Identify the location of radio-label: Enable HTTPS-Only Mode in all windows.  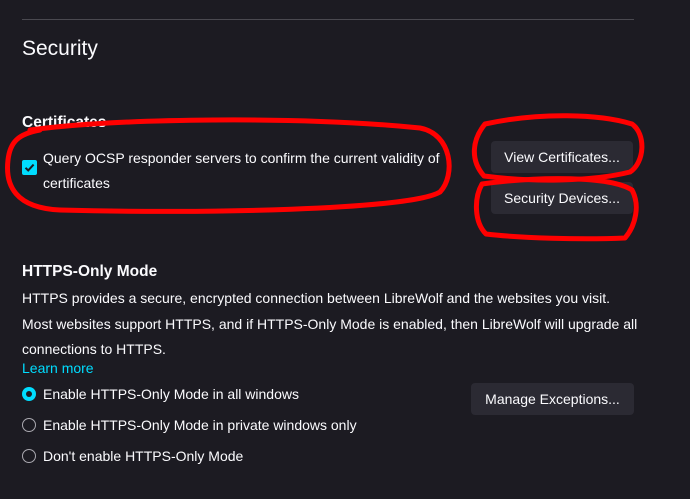
(171, 394).